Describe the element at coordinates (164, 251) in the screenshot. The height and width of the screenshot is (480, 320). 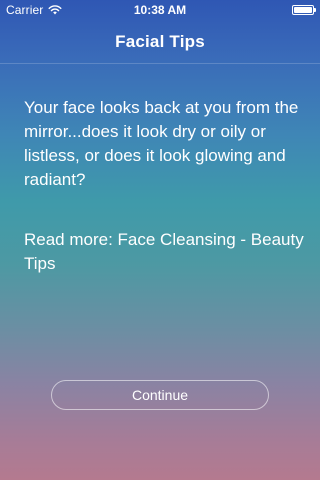
I see `read-more-text: Read more: Face Cleansing - Beauty Tips` at that location.